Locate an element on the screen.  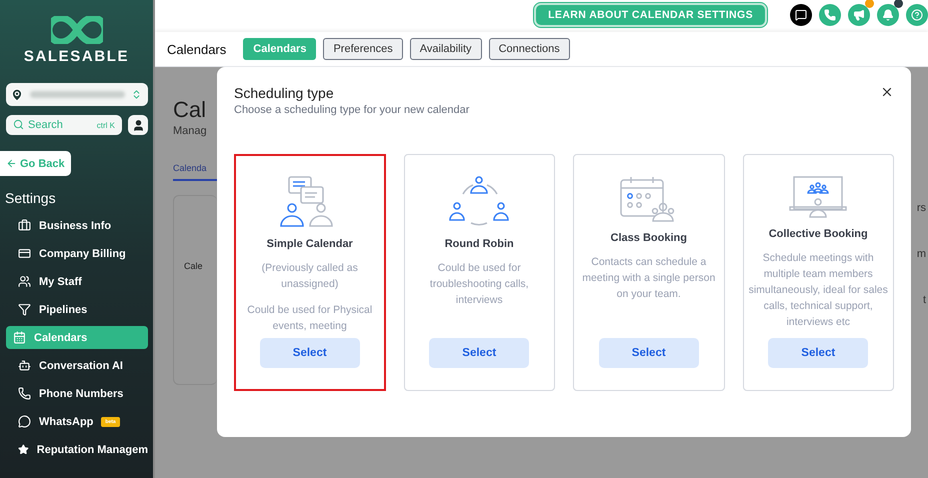
dialog-subtitle: Choose a scheduling type for your new calendar is located at coordinates (352, 110).